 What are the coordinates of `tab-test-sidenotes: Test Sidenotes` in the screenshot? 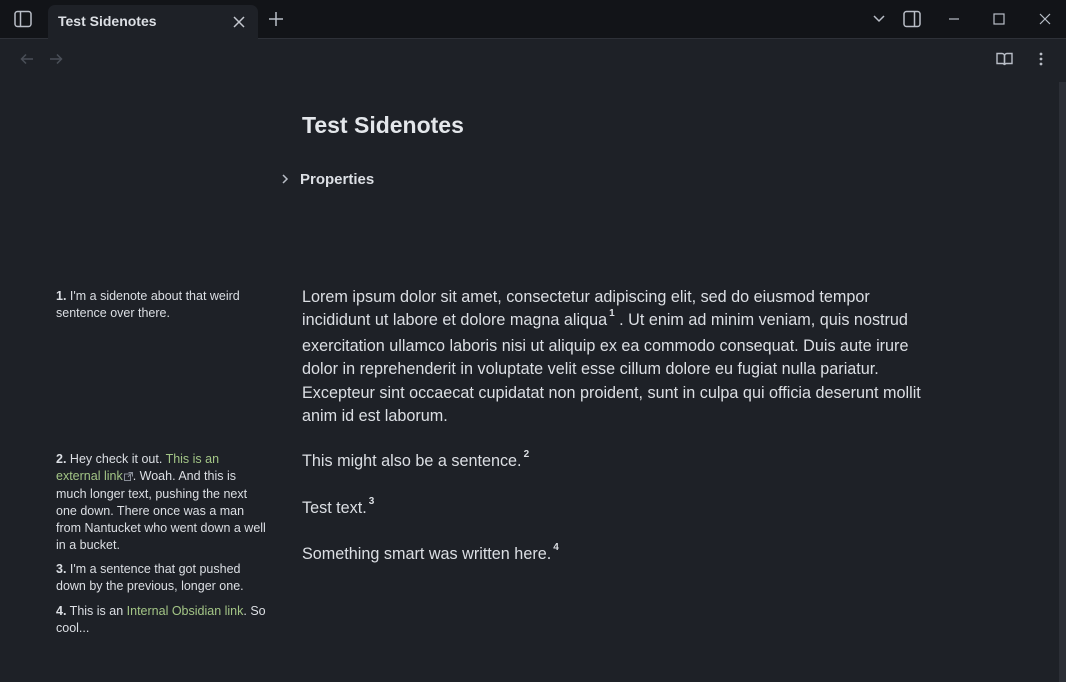 It's located at (153, 22).